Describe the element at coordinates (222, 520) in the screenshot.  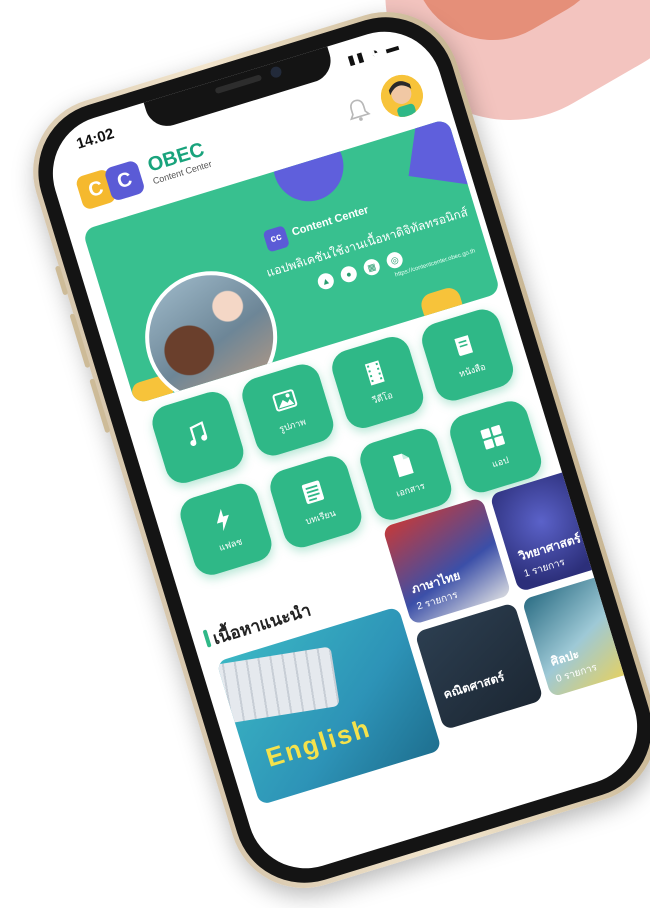
I see `flash-icon` at that location.